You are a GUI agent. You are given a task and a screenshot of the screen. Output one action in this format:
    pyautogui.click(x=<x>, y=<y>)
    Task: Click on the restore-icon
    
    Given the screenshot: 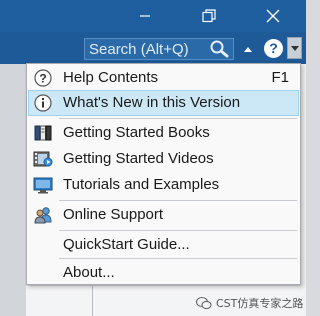 What is the action you would take?
    pyautogui.click(x=209, y=16)
    